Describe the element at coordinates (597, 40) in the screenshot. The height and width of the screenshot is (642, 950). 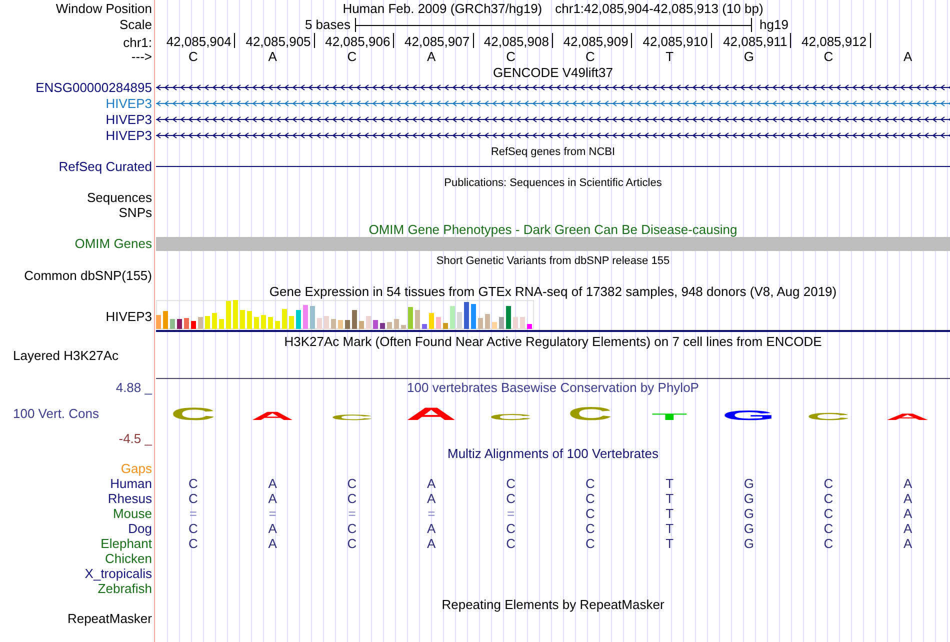
I see `coordinate-label: 42,085,909` at that location.